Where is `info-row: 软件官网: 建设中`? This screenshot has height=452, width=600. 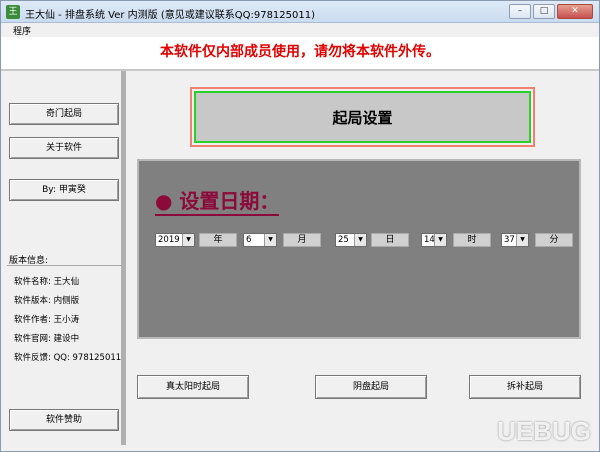
info-row: 软件官网: 建设中 is located at coordinates (47, 339).